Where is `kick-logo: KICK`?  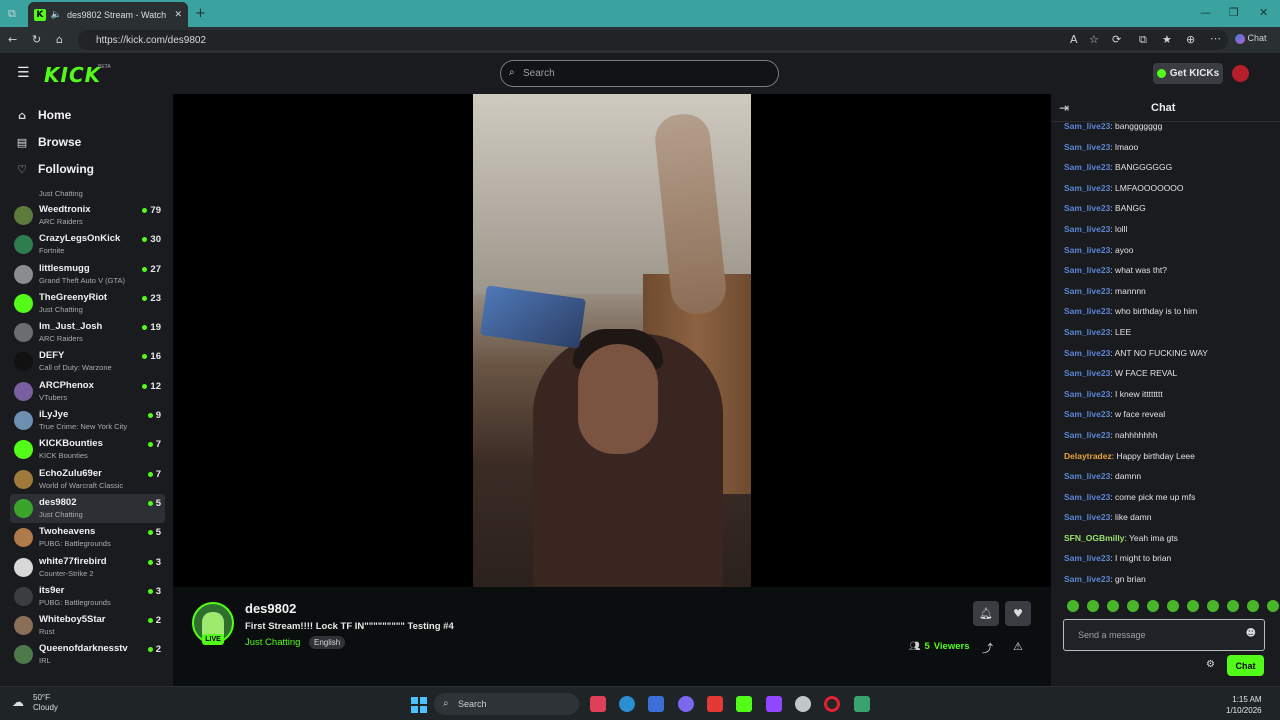 kick-logo: KICK is located at coordinates (72, 75).